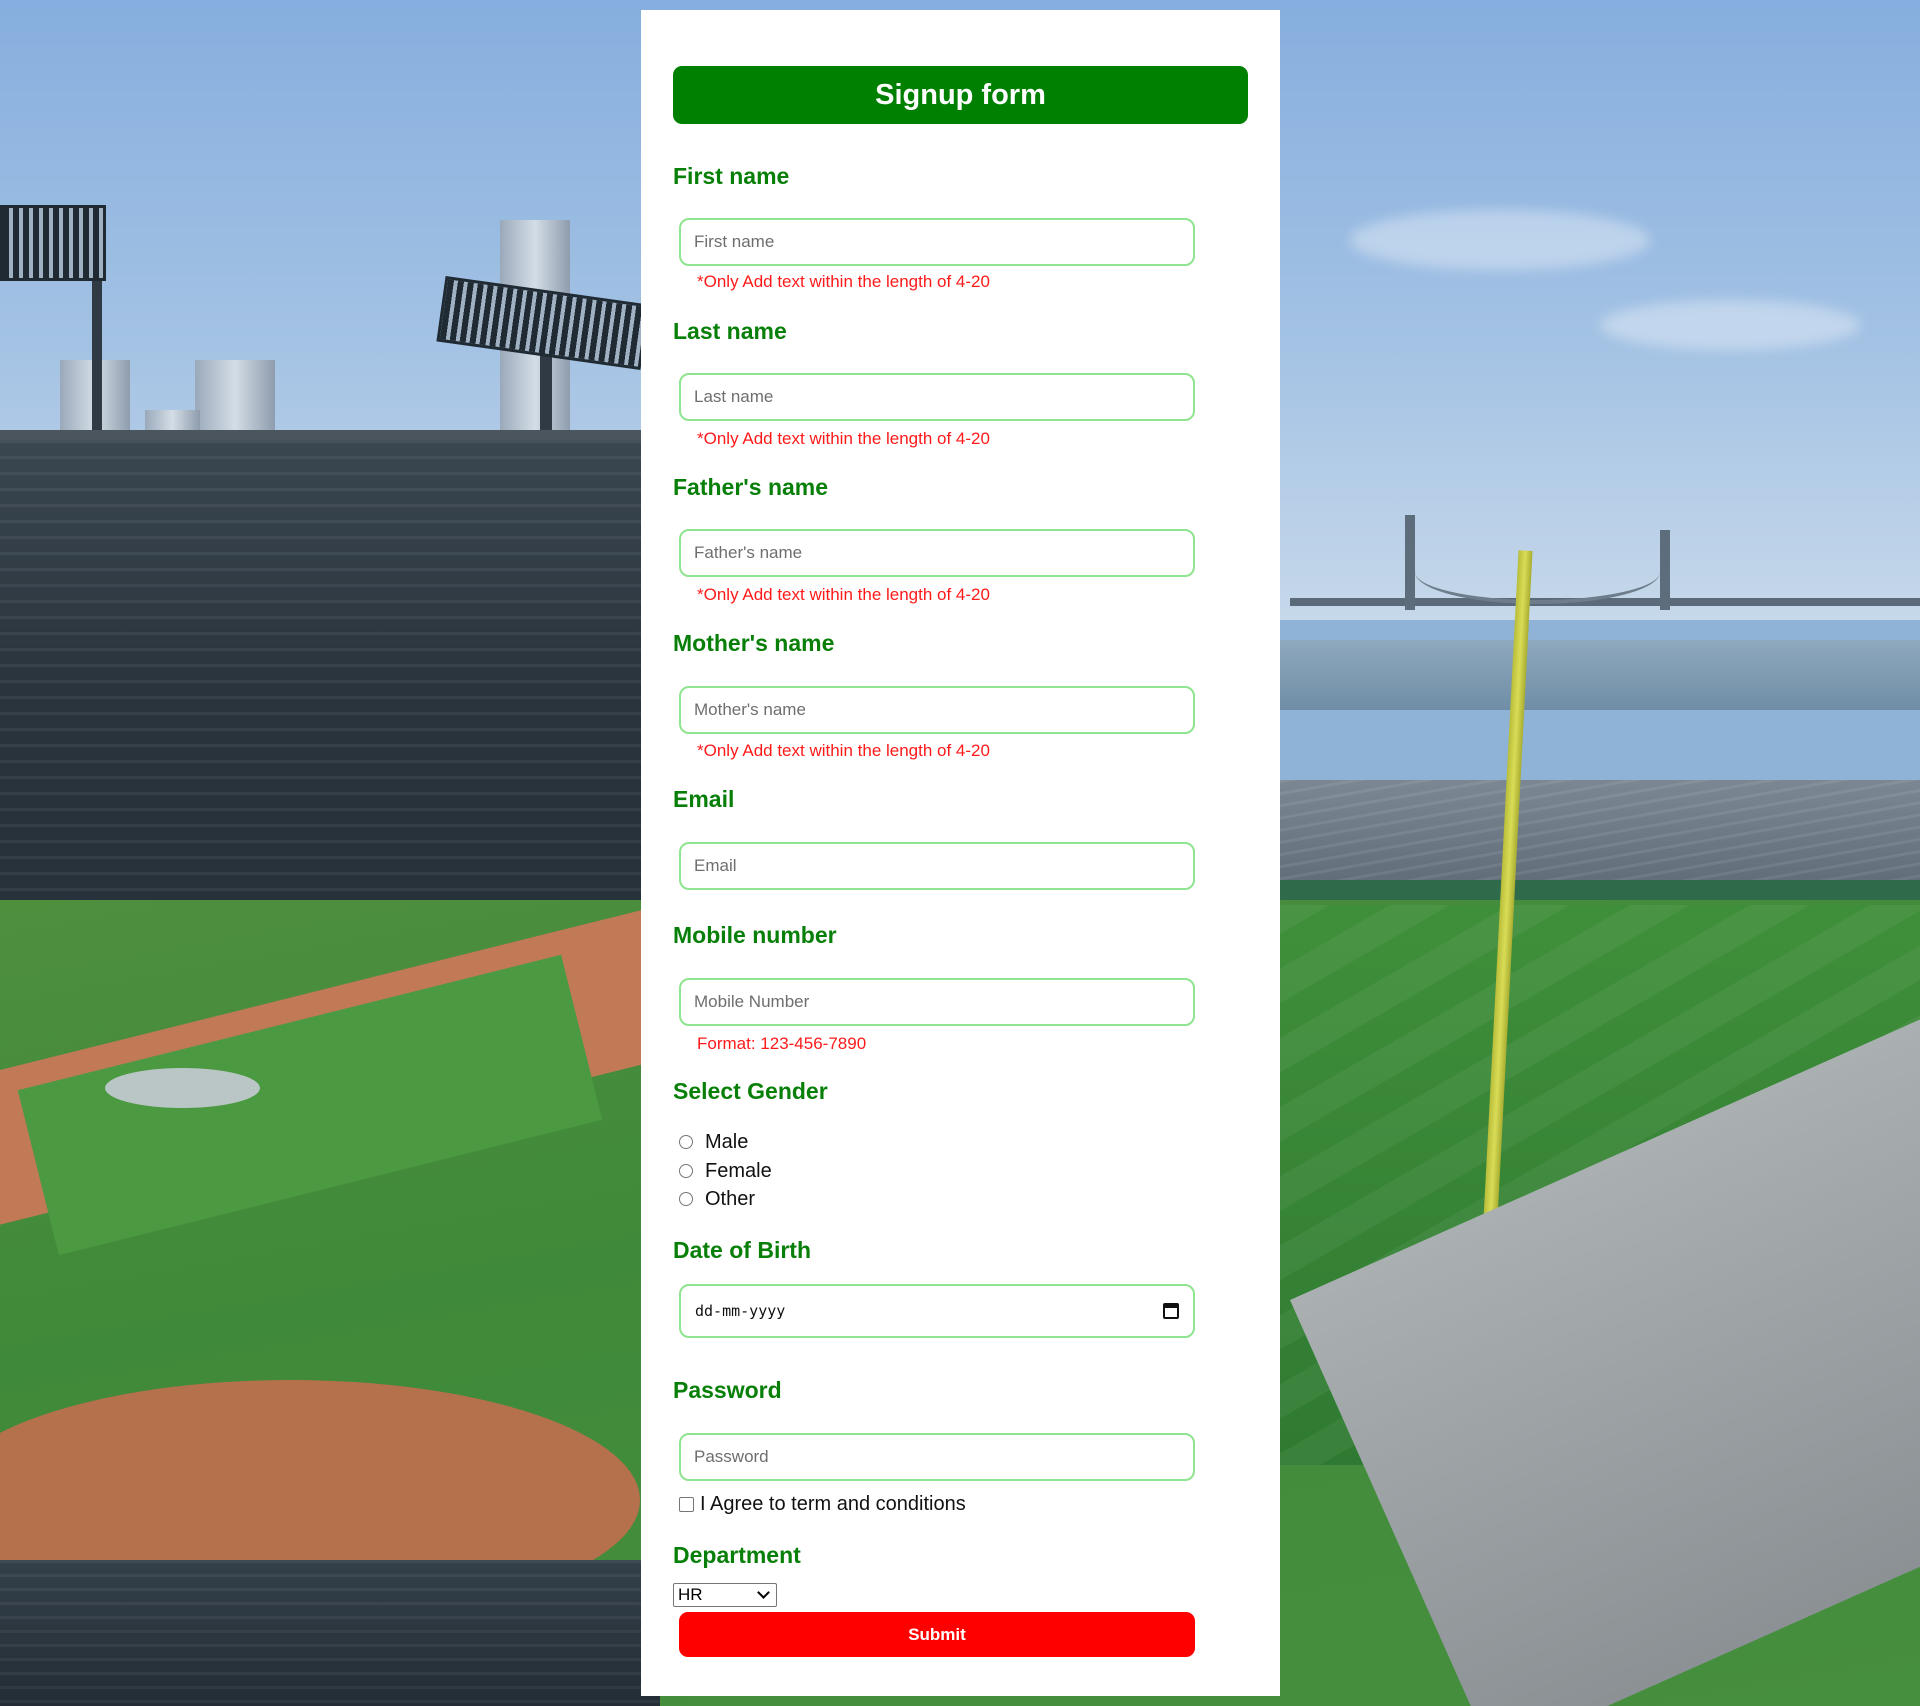  Describe the element at coordinates (1605, 602) in the screenshot. I see `bridge-deck` at that location.